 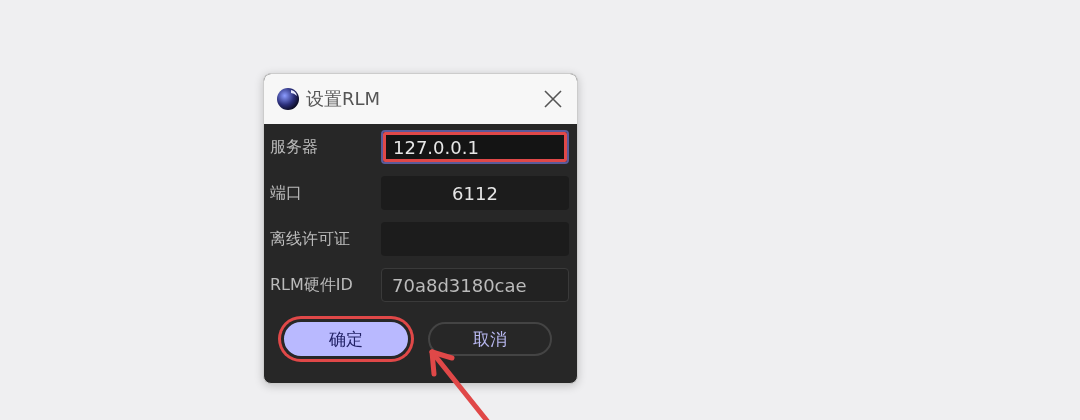 What do you see at coordinates (344, 99) in the screenshot?
I see `window-title: 设置RLM` at bounding box center [344, 99].